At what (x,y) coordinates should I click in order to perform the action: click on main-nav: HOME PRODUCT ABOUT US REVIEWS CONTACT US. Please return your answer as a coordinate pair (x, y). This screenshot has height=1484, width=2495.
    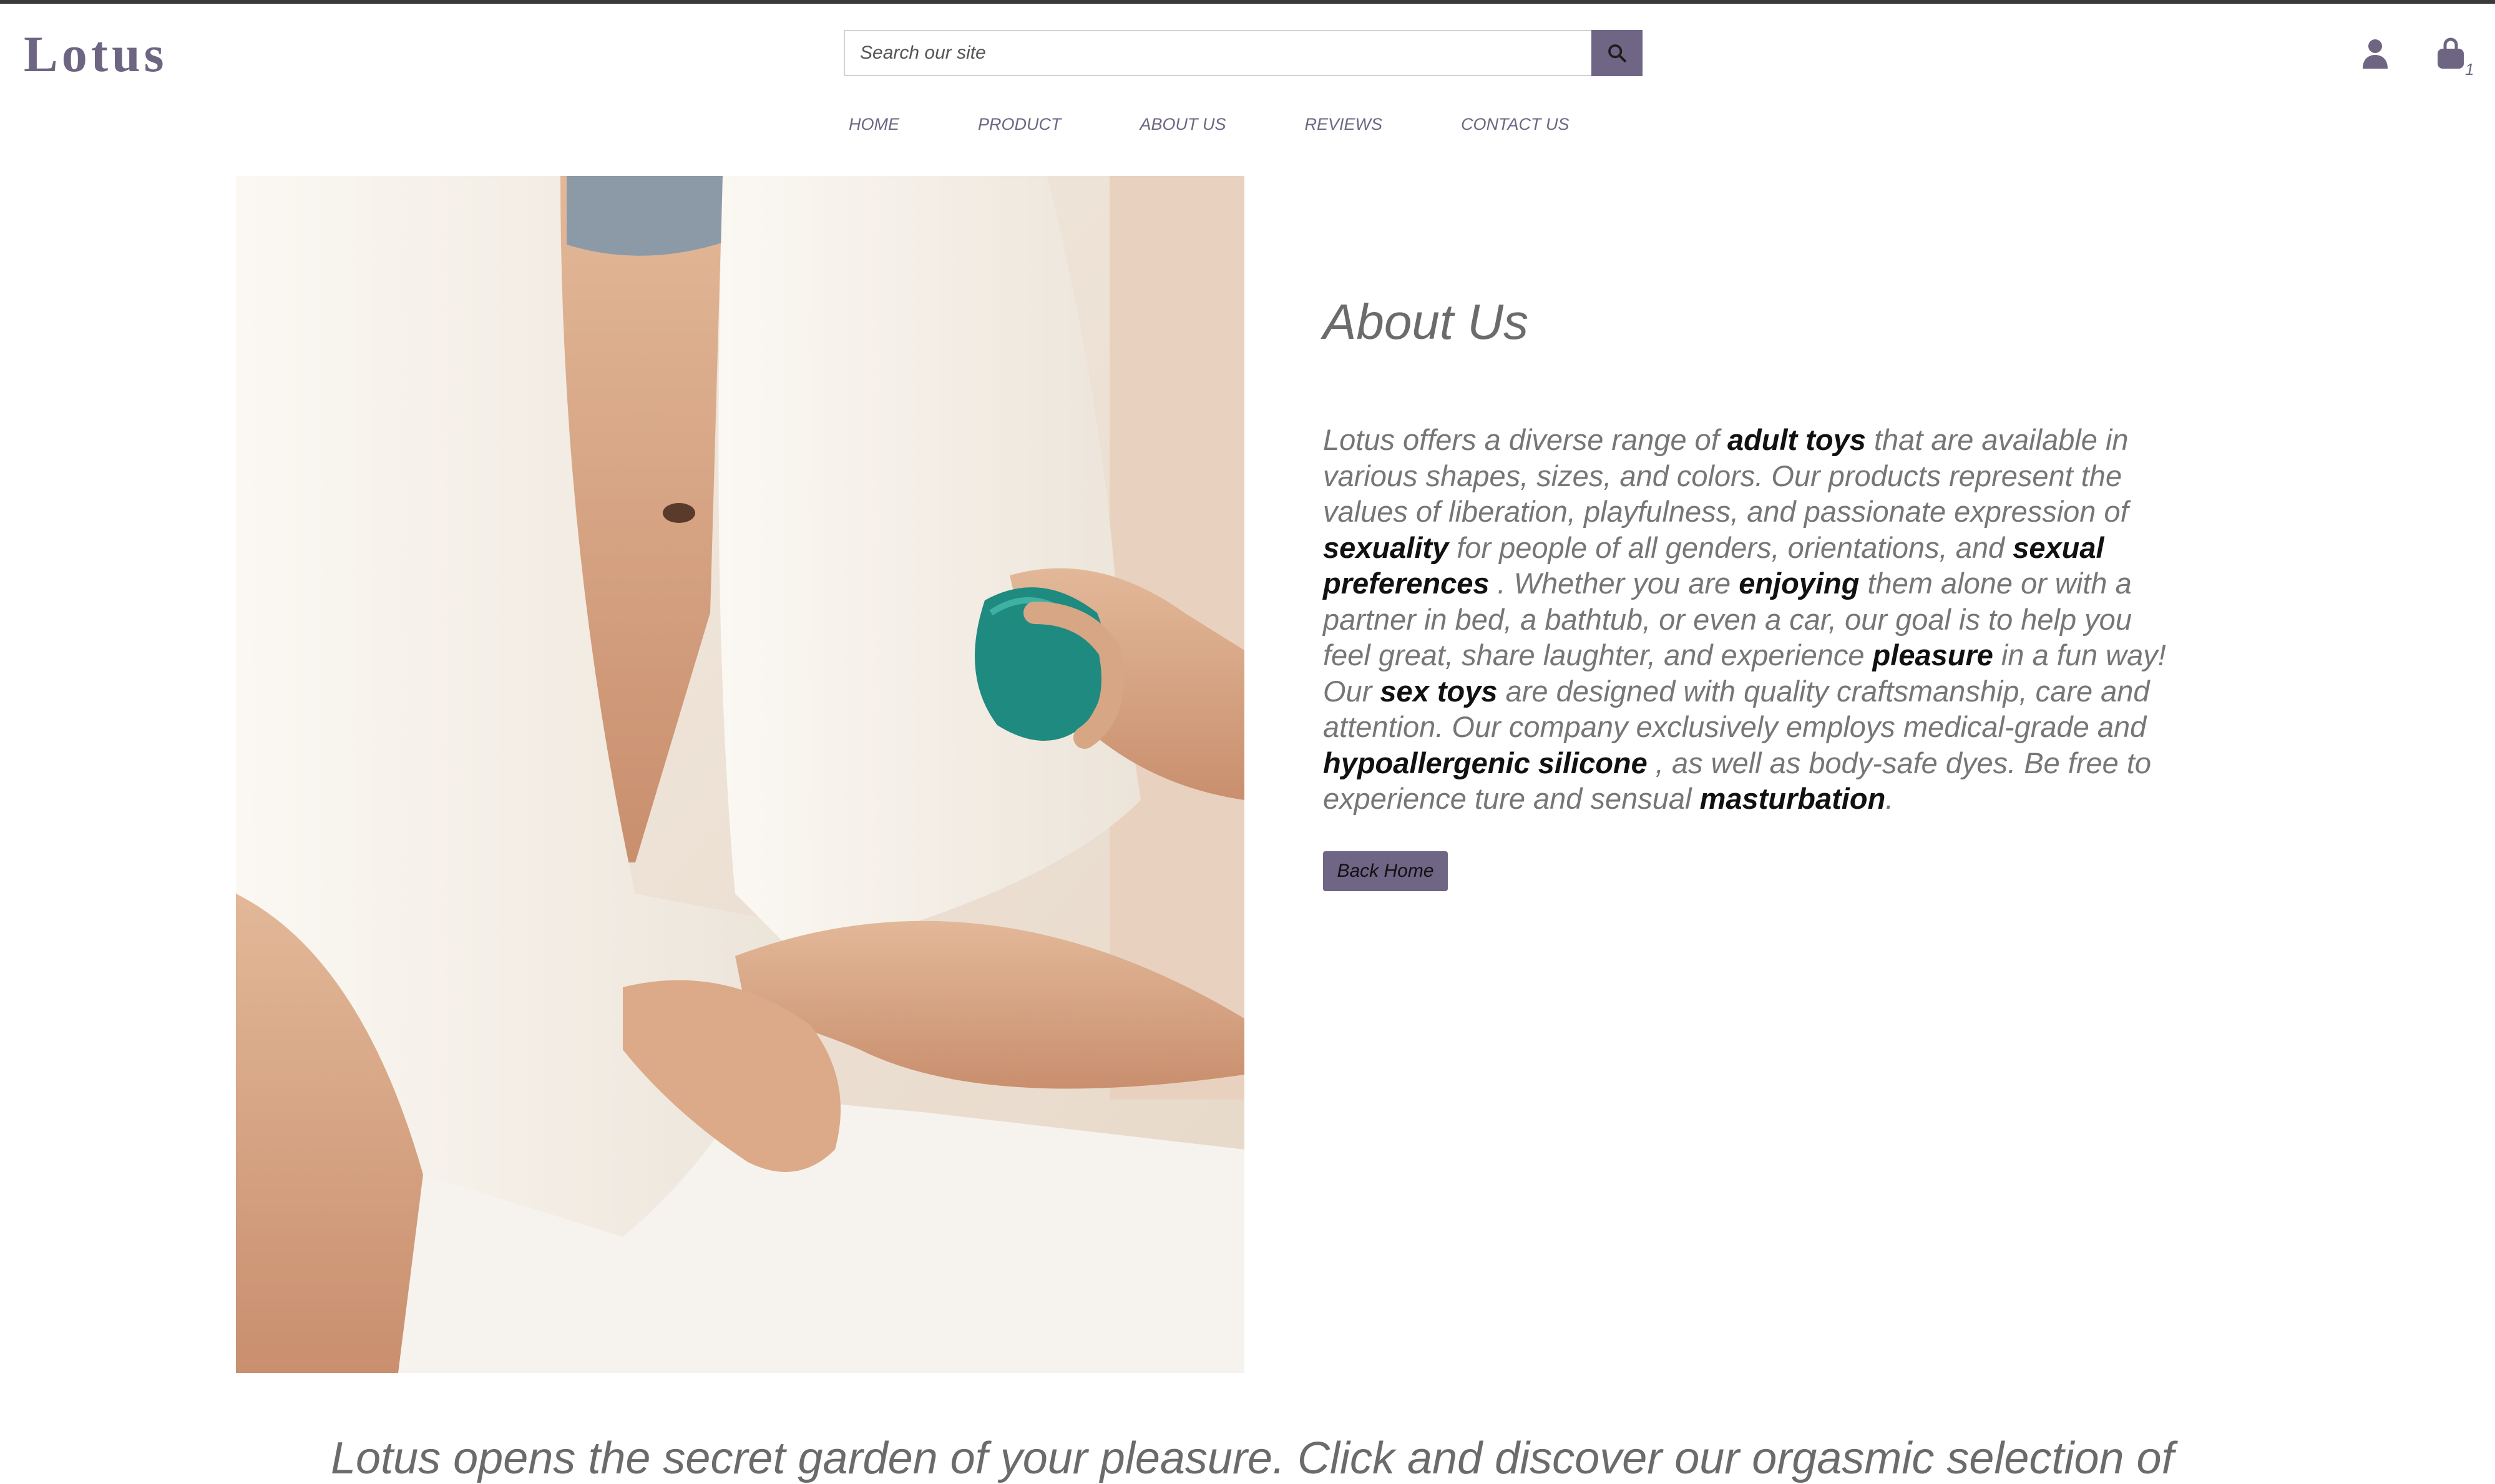
    Looking at the image, I should click on (1209, 124).